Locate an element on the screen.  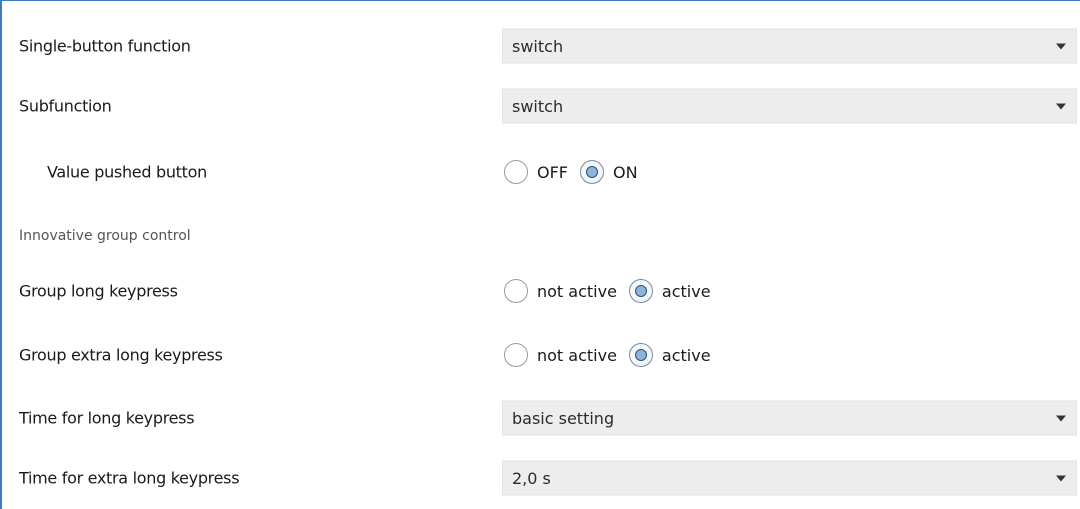
group-extra-long-keypress-option-not-active: not active is located at coordinates (560, 355).